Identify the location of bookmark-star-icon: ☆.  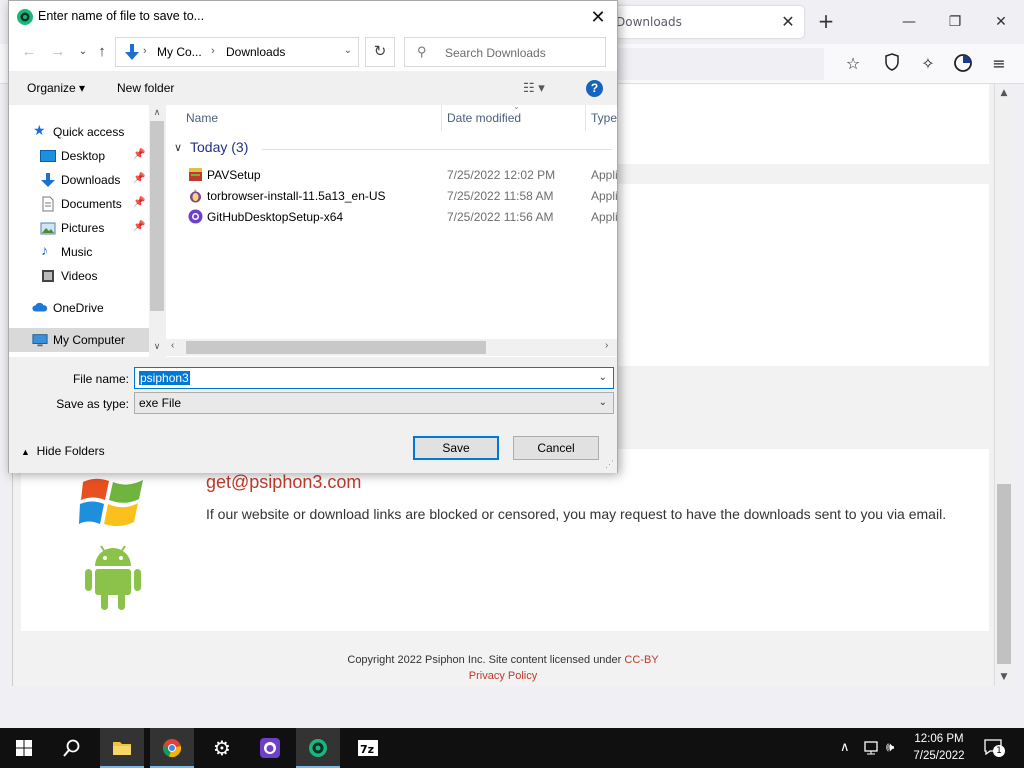
(853, 64).